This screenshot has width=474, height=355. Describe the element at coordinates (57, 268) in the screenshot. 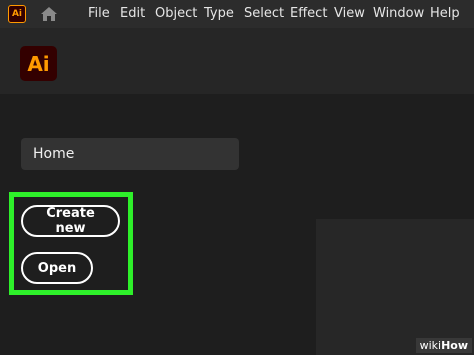

I see `open-button: Open` at that location.